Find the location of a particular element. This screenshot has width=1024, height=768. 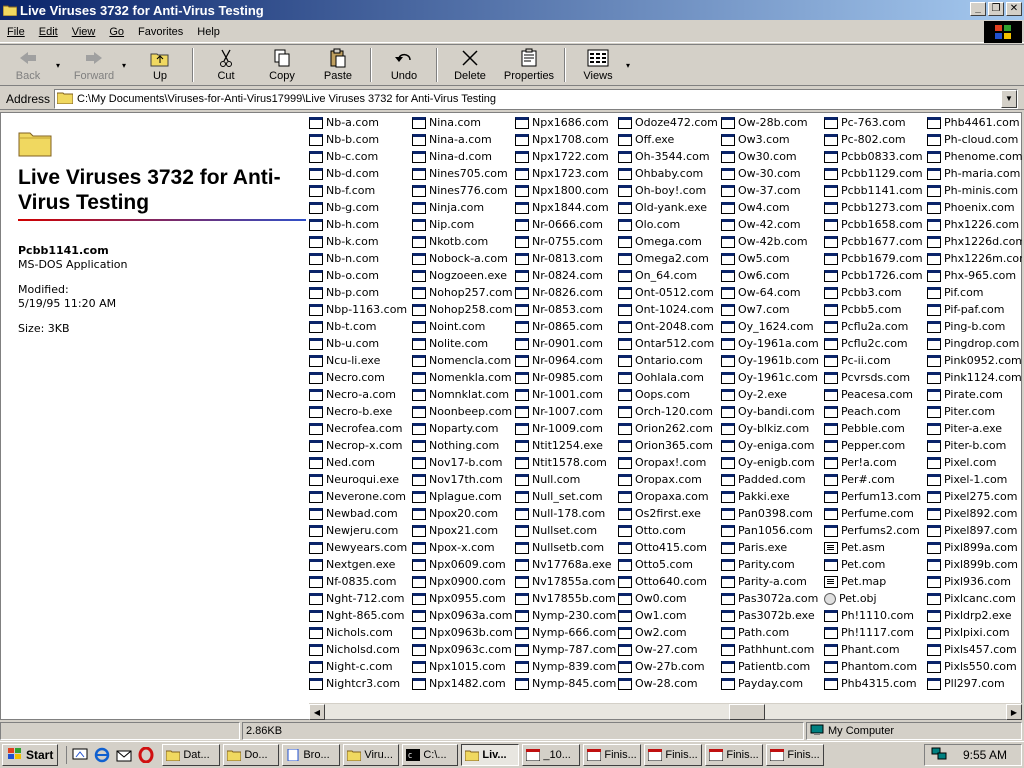

file-item: Parity-a.com is located at coordinates (764, 581).